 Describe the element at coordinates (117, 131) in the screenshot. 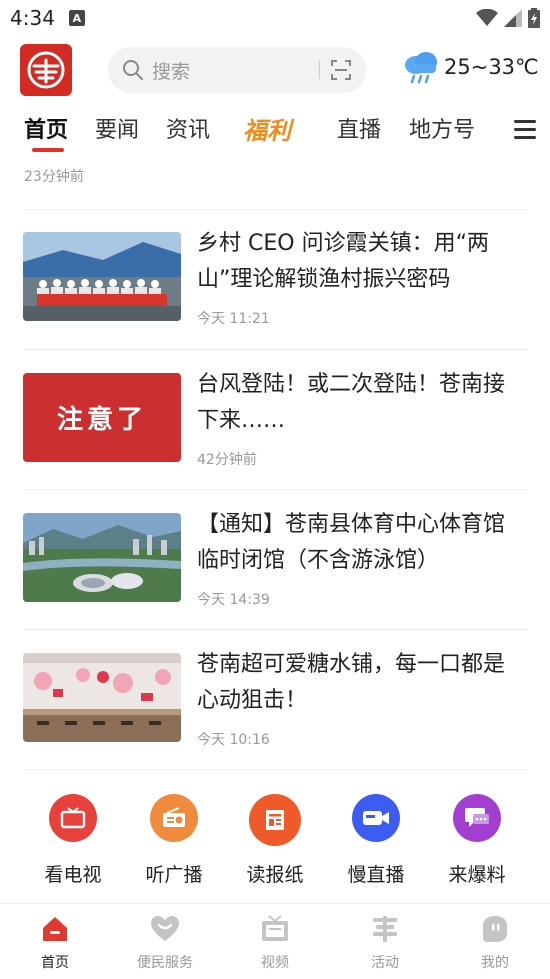

I see `tab-headlines: 要闻` at that location.